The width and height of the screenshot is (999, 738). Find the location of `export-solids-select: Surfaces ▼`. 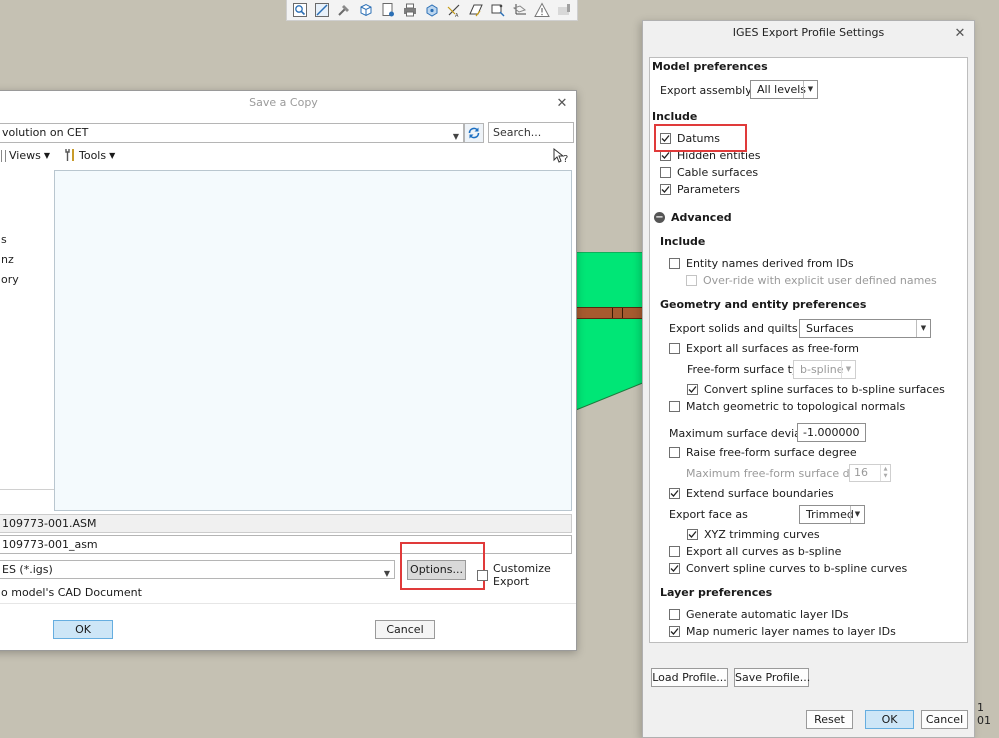

export-solids-select: Surfaces ▼ is located at coordinates (865, 328).